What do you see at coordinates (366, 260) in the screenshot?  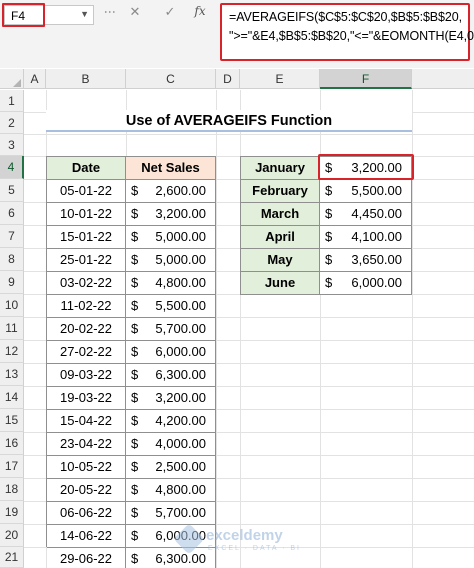 I see `average-sales-cell: $3,650.00` at bounding box center [366, 260].